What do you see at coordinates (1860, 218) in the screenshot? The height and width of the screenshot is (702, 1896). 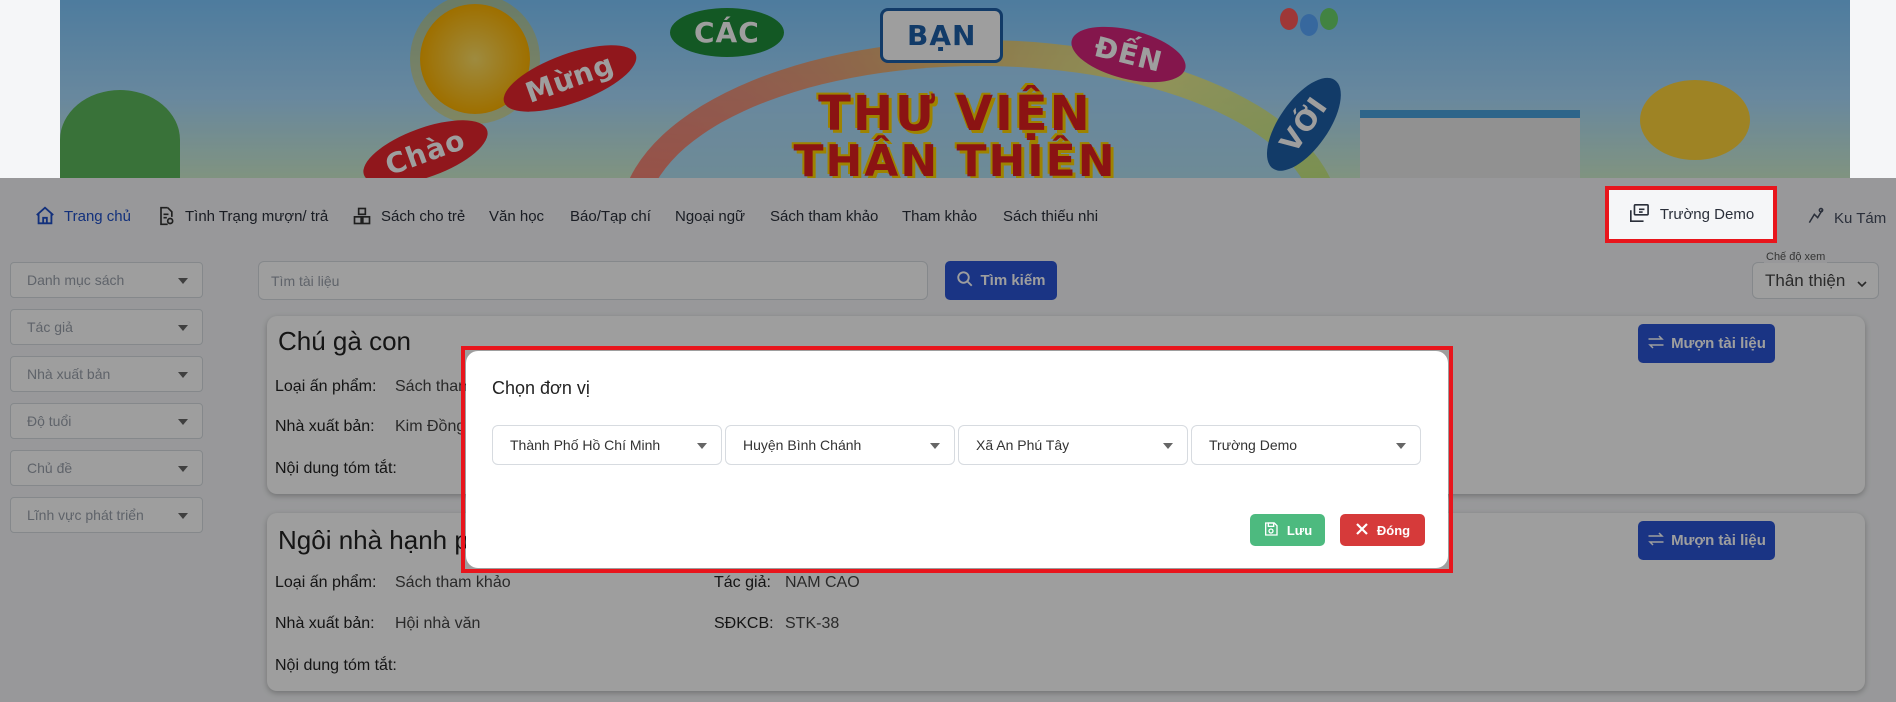 I see `user-name: Ku Tám` at bounding box center [1860, 218].